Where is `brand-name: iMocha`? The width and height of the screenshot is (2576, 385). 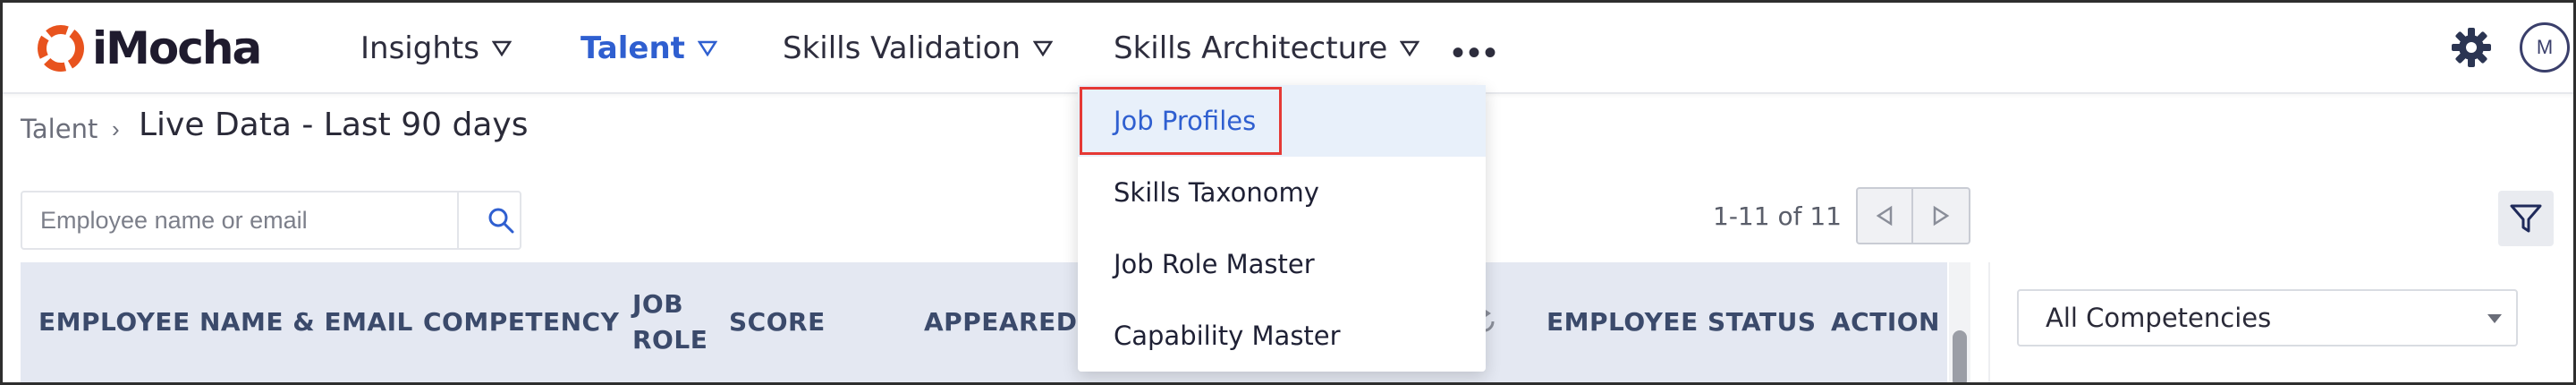
brand-name: iMocha is located at coordinates (177, 48).